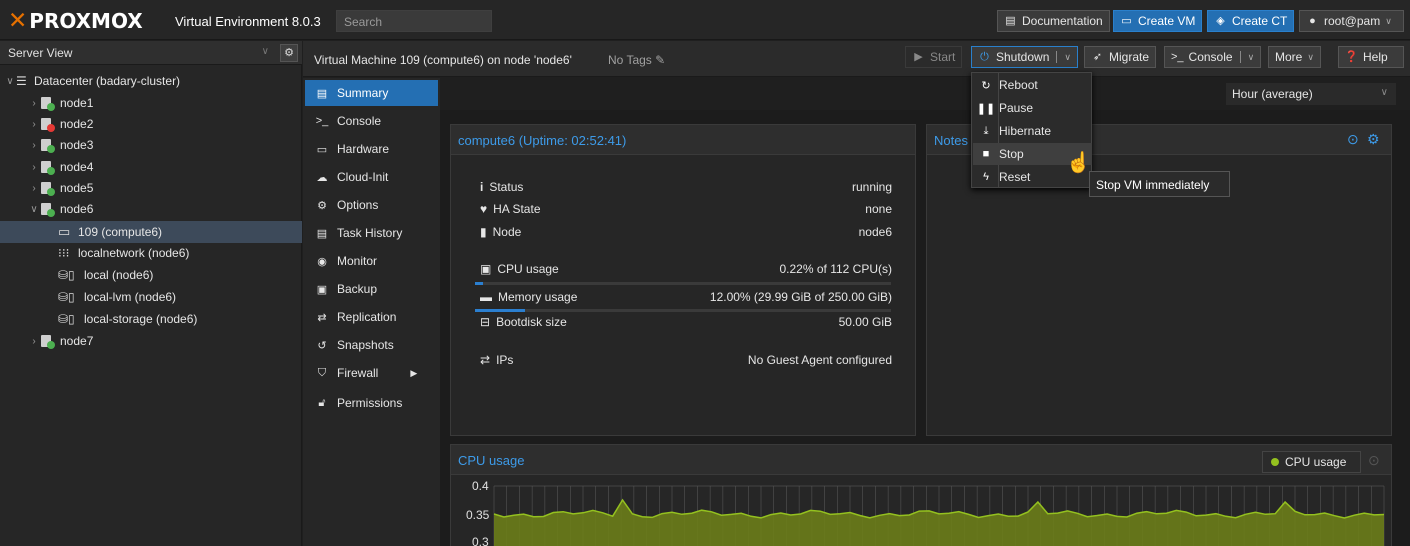  Describe the element at coordinates (371, 261) in the screenshot. I see `nav-monitor: ◉ Monitor` at that location.